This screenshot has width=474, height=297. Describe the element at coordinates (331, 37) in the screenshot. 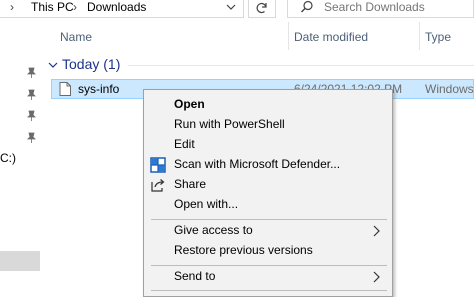

I see `column-header-date-modified: Date modified` at that location.